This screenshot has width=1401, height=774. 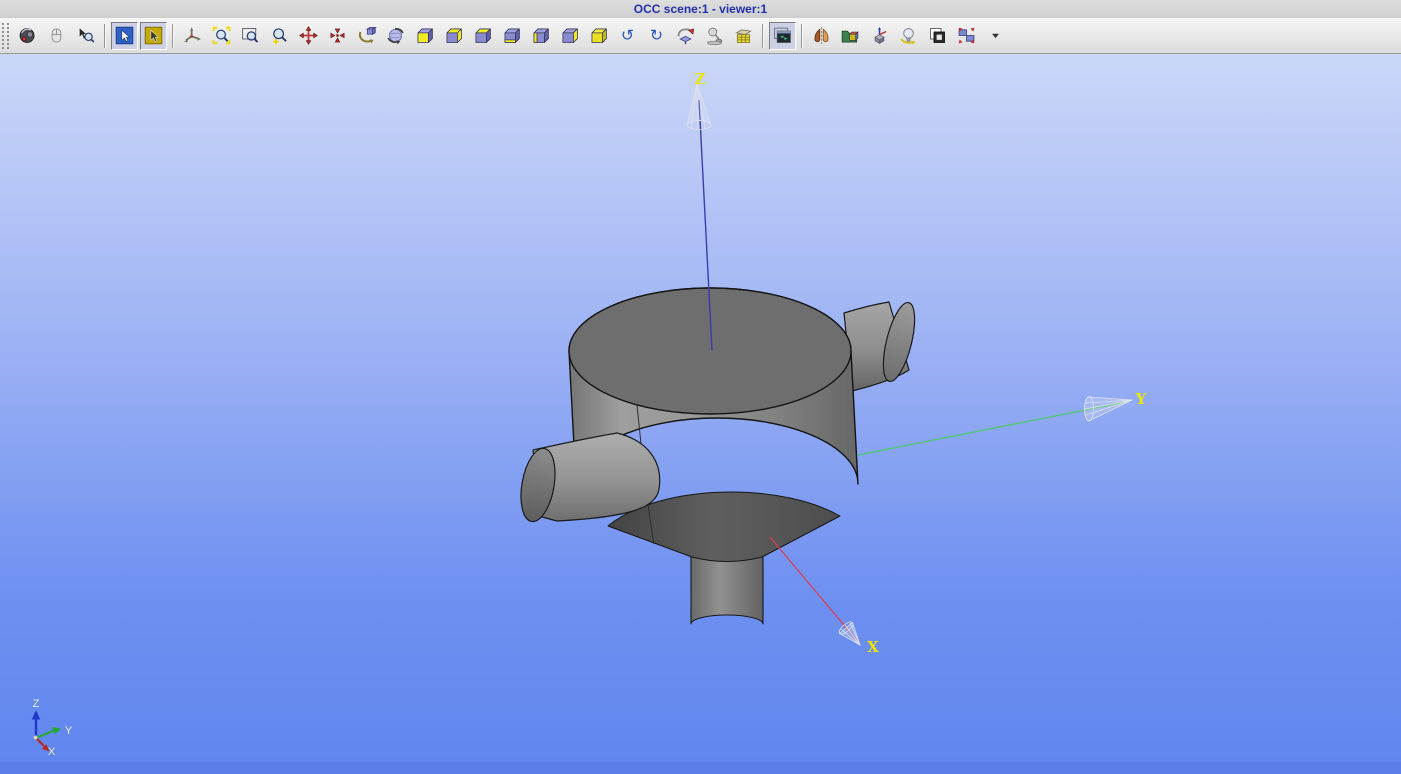 I want to click on select-blue-icon, so click(x=124, y=35).